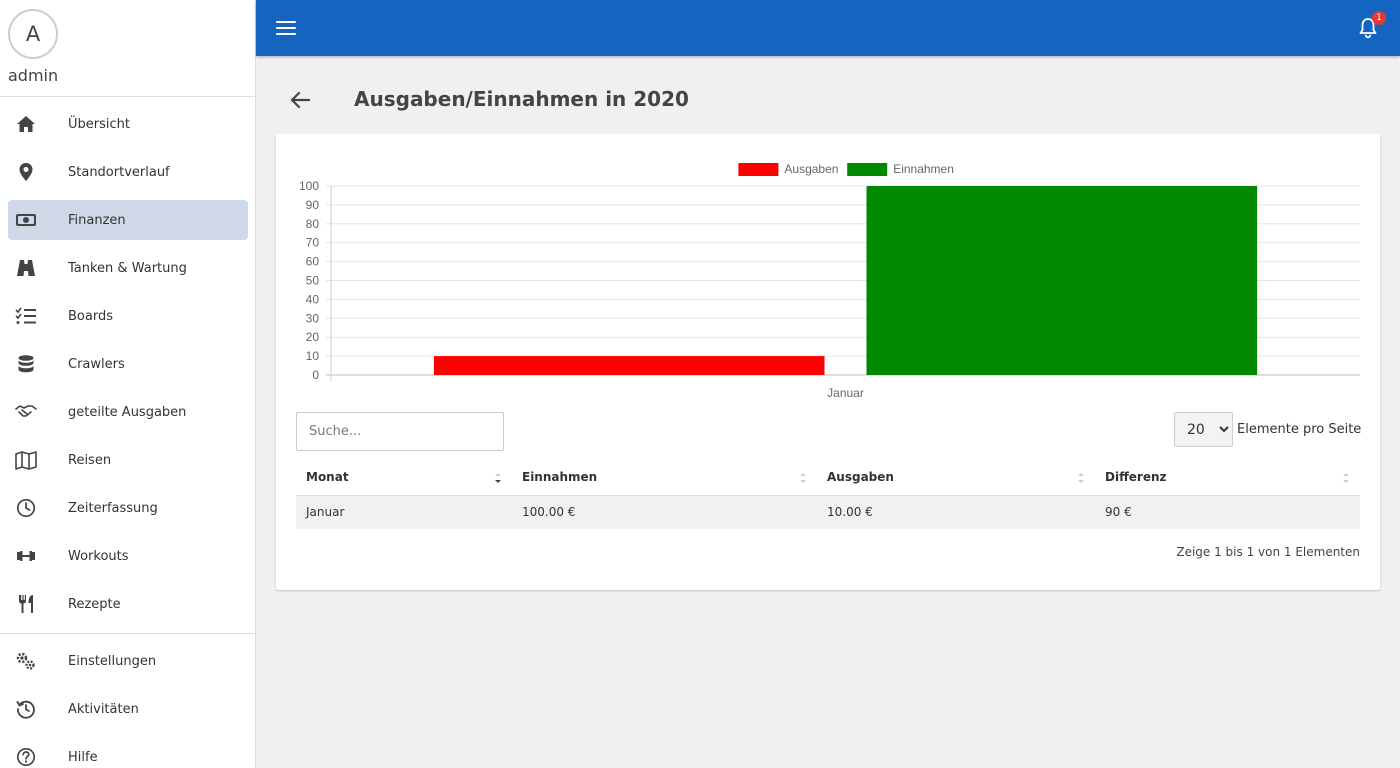 The height and width of the screenshot is (768, 1400). I want to click on y-tick-label: 90, so click(313, 205).